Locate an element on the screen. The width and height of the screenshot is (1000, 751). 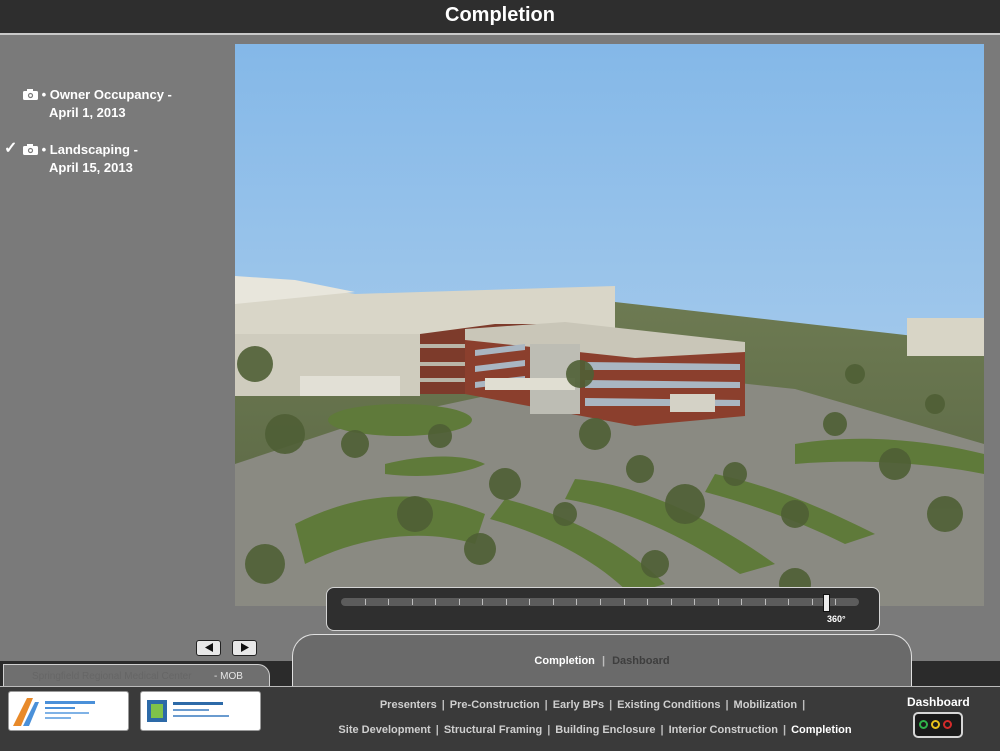
subnav-dashboard-link: Dashboard is located at coordinates (640, 661).